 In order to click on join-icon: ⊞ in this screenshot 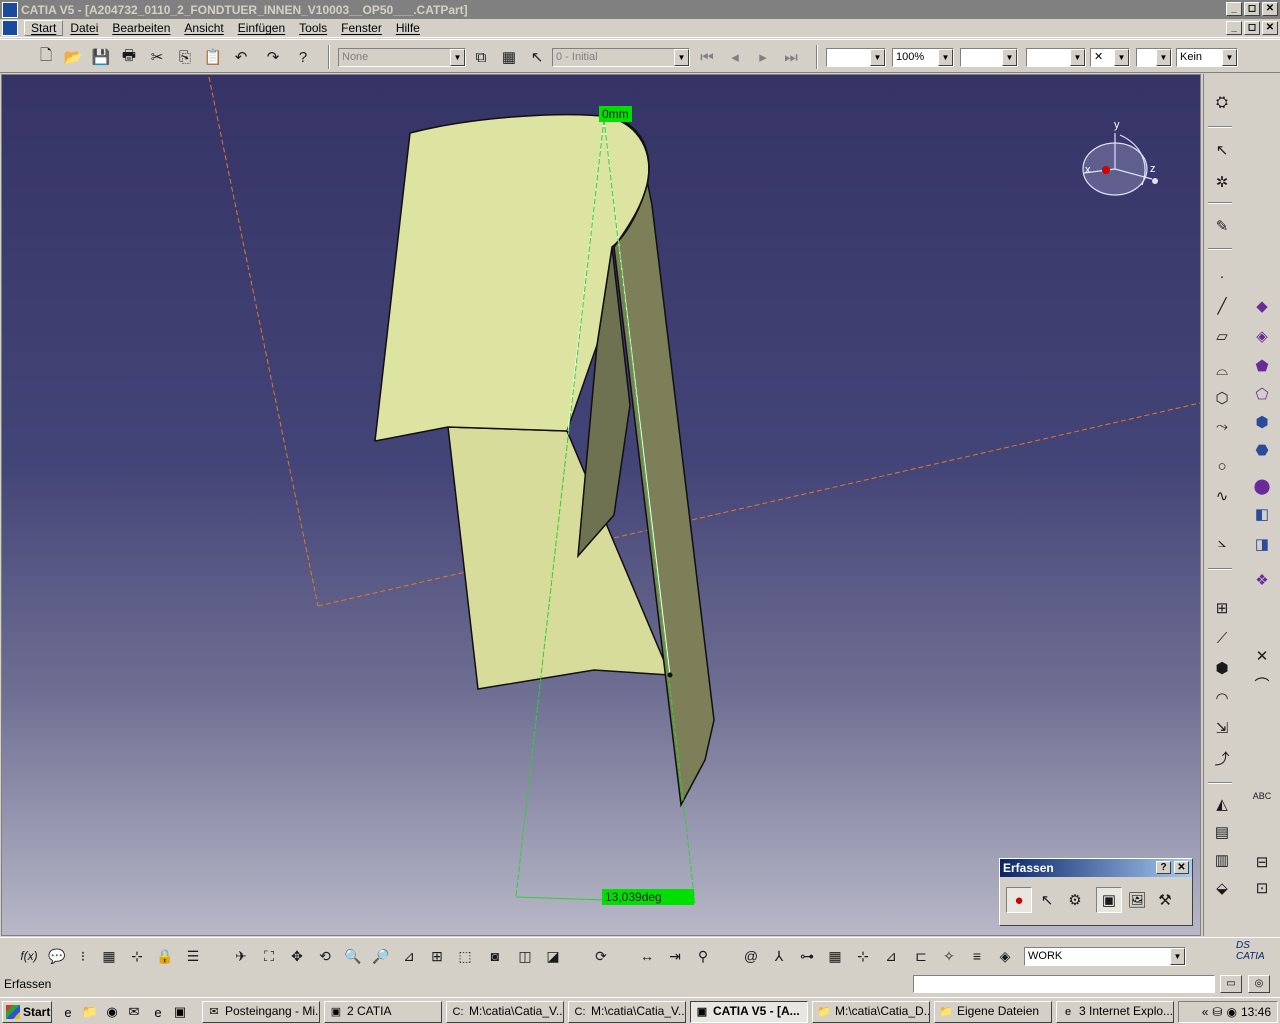, I will do `click(1222, 608)`.